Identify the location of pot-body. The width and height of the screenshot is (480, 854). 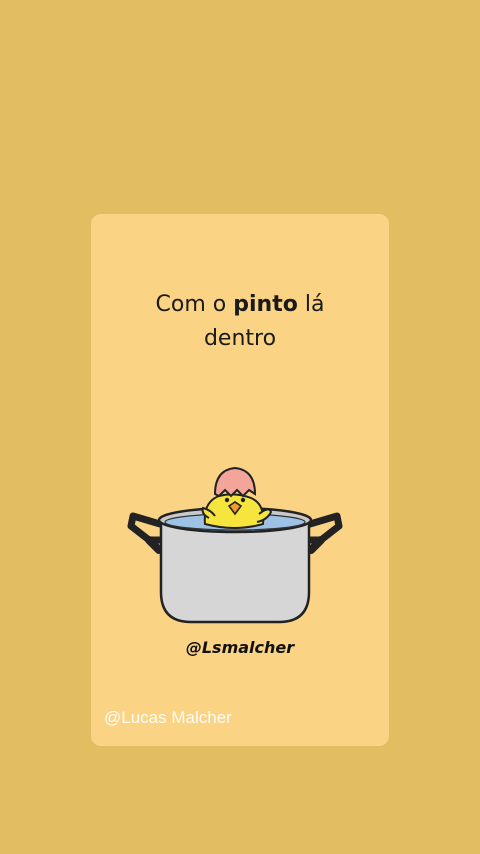
(235, 572).